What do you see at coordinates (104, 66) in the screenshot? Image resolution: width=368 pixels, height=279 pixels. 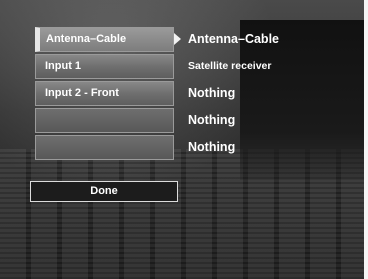 I see `input-item-input-1: Input 1` at bounding box center [104, 66].